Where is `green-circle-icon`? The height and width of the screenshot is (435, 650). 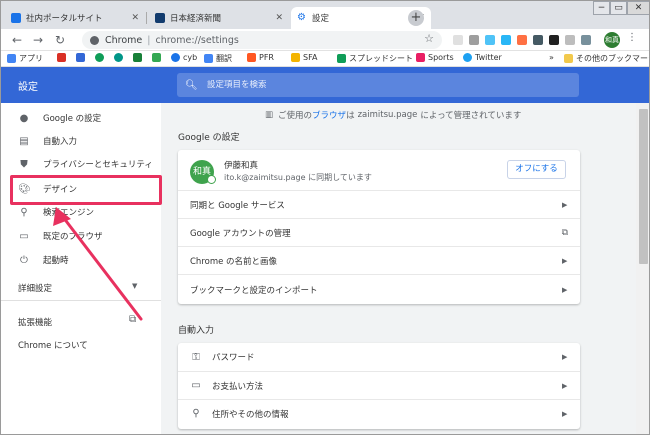 green-circle-icon is located at coordinates (99, 57).